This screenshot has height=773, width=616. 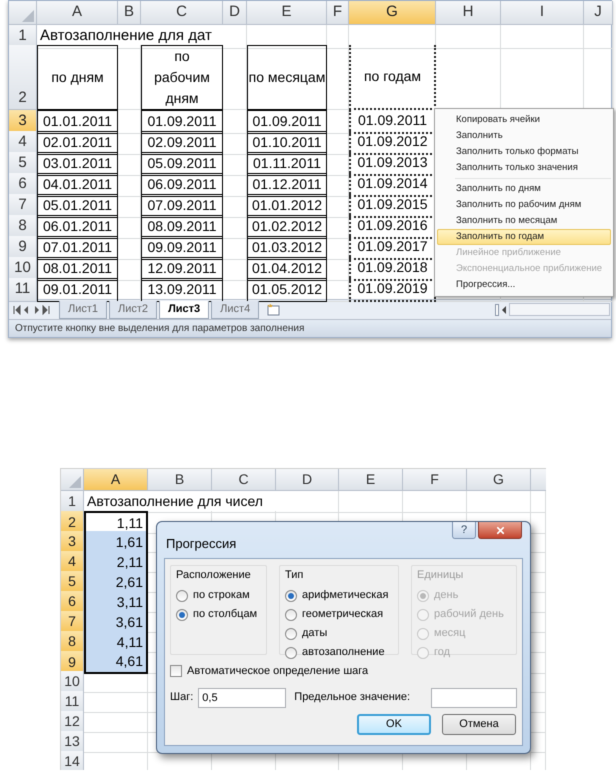 I want to click on group-label: Расположение, so click(x=214, y=575).